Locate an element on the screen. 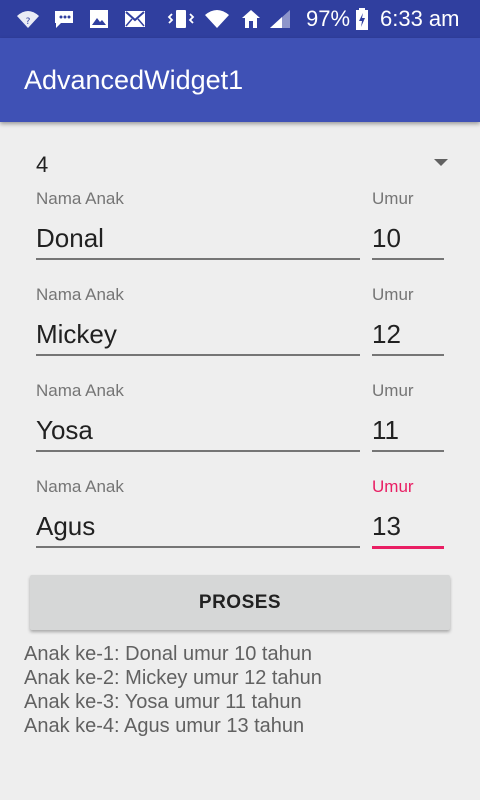  wifi-question-icon: ? is located at coordinates (28, 19).